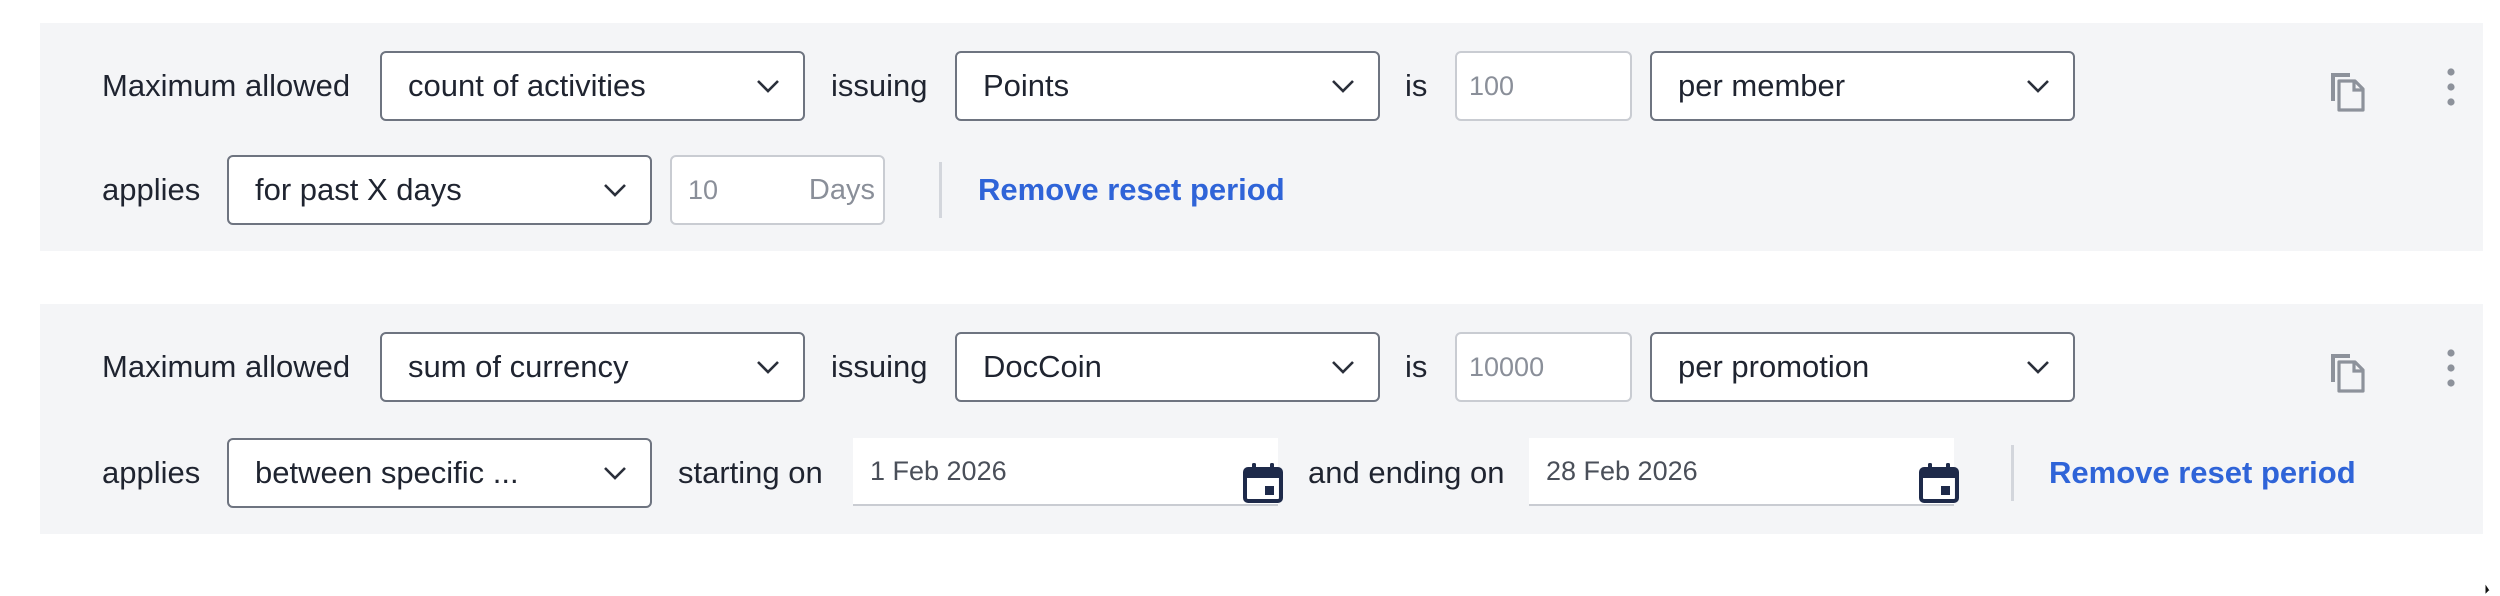 Image resolution: width=2500 pixels, height=596 pixels. What do you see at coordinates (777, 190) in the screenshot?
I see `days-input: 10 Days` at bounding box center [777, 190].